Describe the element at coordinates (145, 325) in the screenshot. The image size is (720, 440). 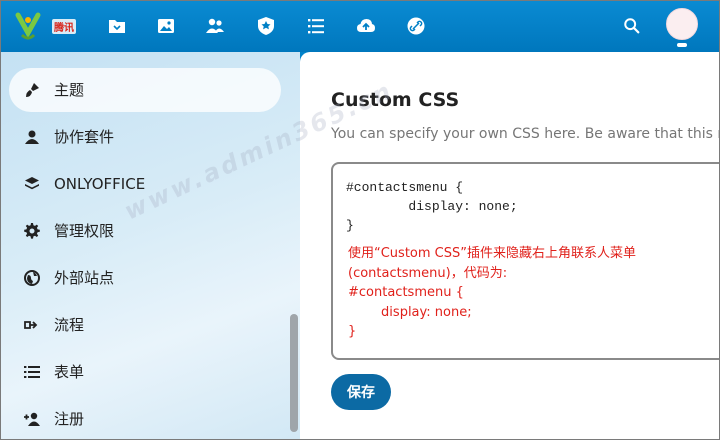
I see `sidebar-item-flow: 流程` at that location.